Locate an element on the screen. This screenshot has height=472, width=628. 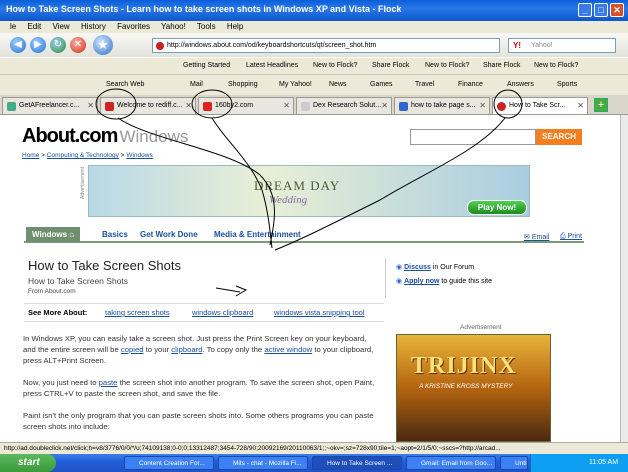
menu-history: History is located at coordinates (93, 26).